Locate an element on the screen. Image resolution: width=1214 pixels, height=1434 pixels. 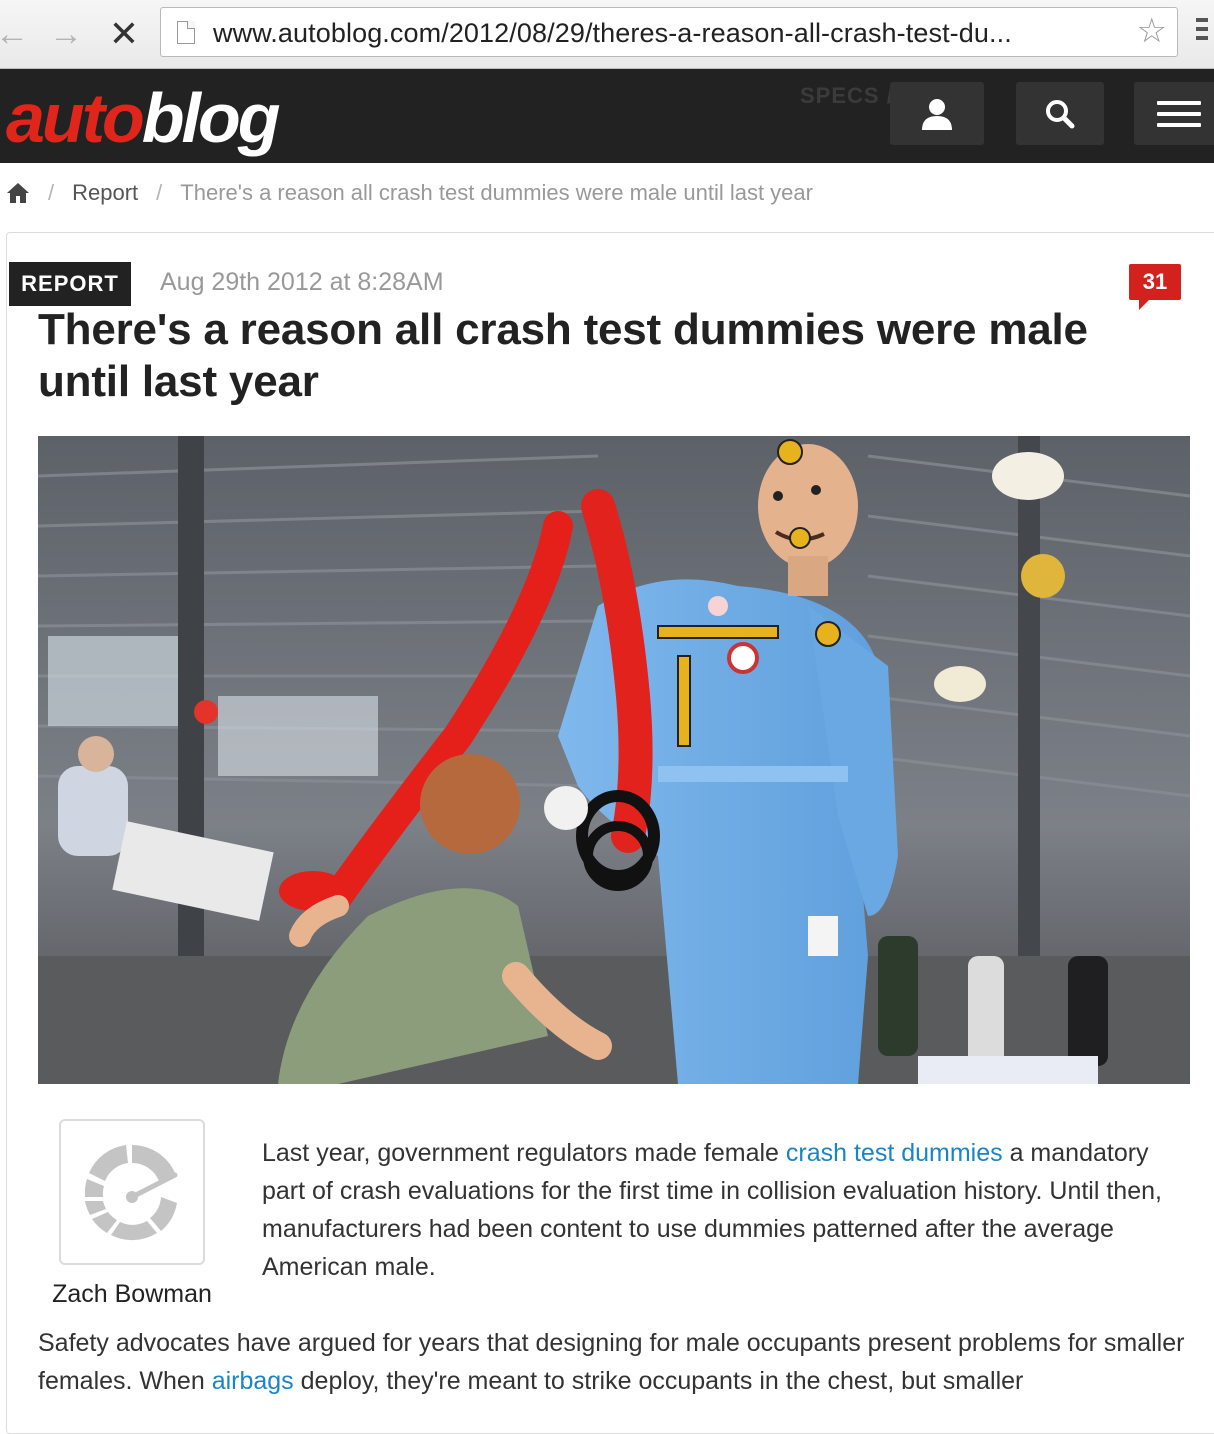
hamburger-icon is located at coordinates (1179, 114).